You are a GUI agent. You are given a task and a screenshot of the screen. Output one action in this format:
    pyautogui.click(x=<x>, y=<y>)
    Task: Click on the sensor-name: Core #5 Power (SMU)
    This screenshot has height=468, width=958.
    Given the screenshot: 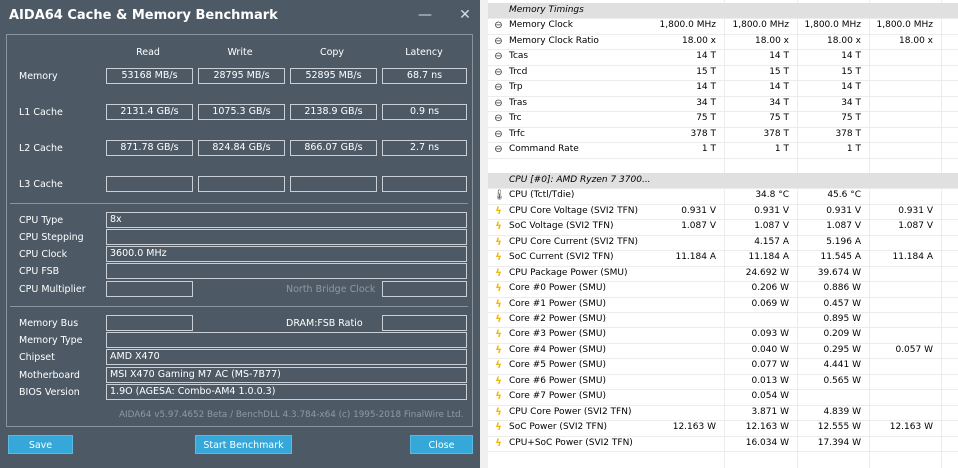 What is the action you would take?
    pyautogui.click(x=557, y=365)
    